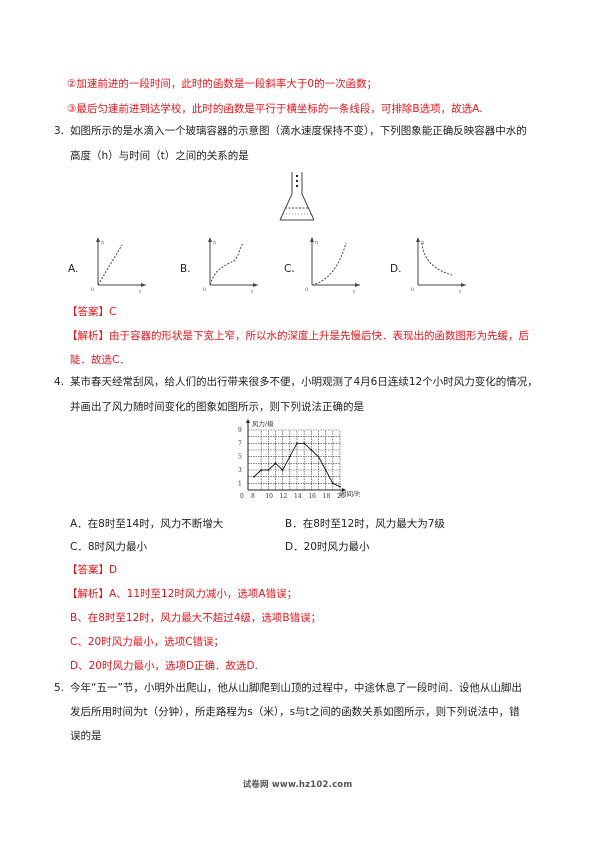 The image size is (595, 842). I want to click on q4-analysis-line-1: 【解析】A、11时至12时风力减小，选项A错误；, so click(182, 594).